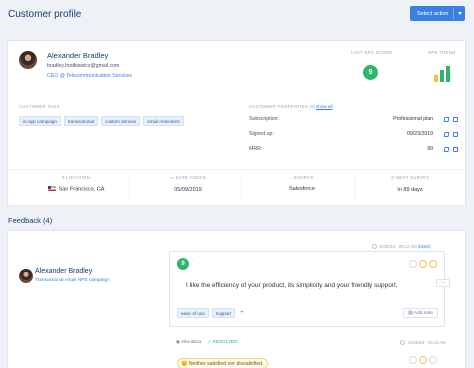 The height and width of the screenshot is (368, 474). What do you see at coordinates (223, 313) in the screenshot?
I see `tag-support: support` at bounding box center [223, 313].